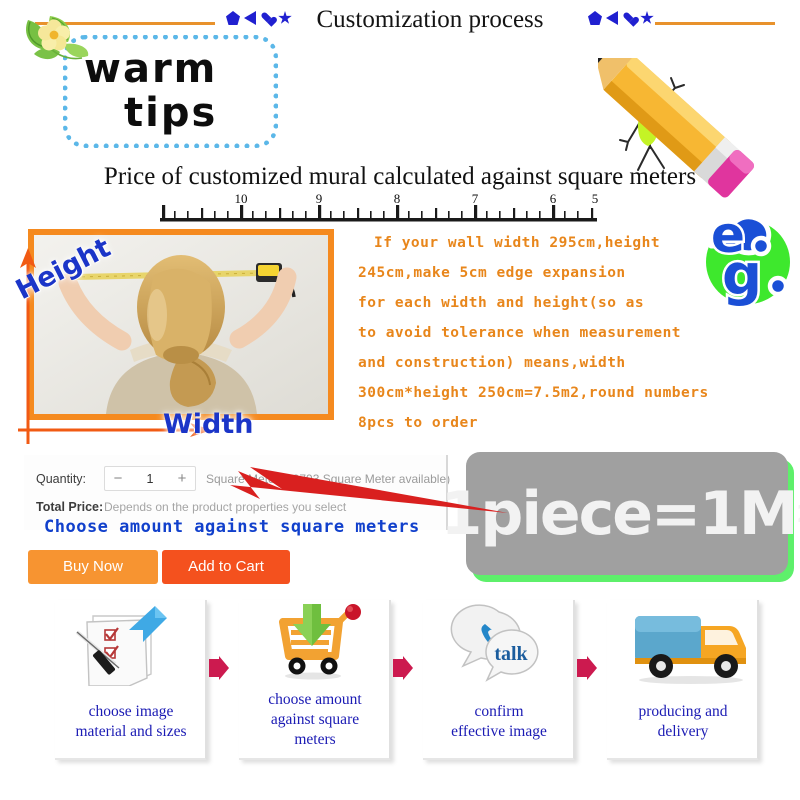  Describe the element at coordinates (533, 393) in the screenshot. I see `example-line: 300cm*height 250cm=7.5m2,round numbers` at that location.